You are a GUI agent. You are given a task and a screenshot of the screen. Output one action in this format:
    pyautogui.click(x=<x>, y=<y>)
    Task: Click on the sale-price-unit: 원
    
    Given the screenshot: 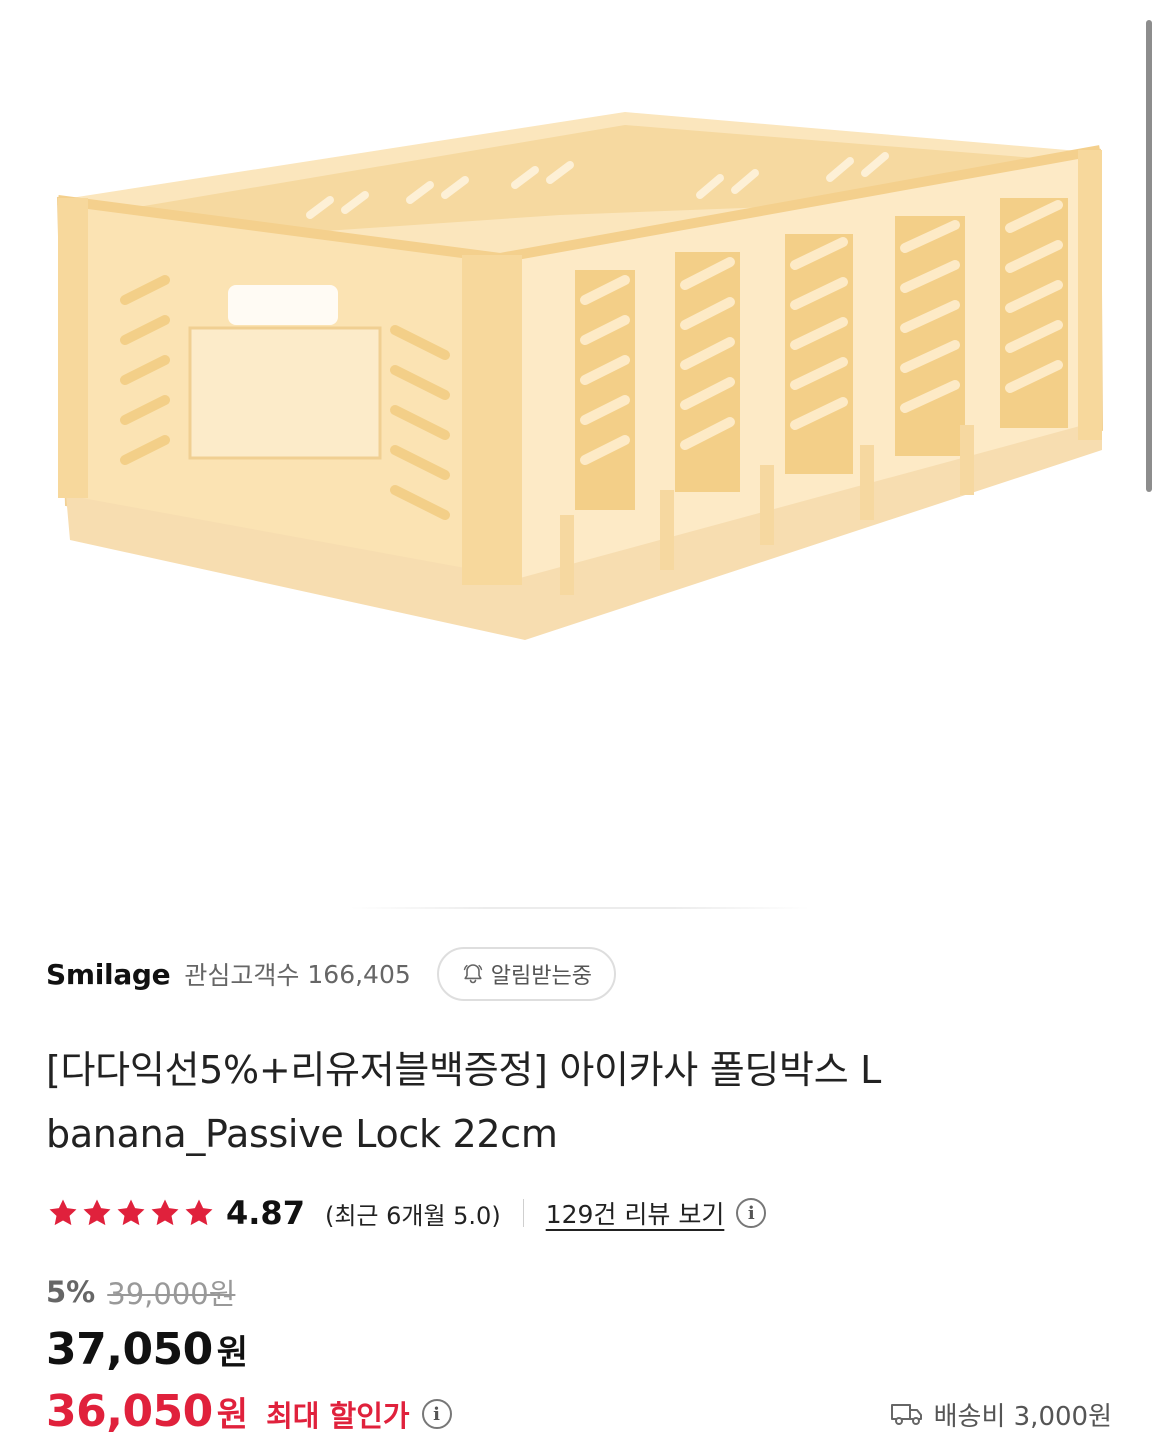 What is the action you would take?
    pyautogui.click(x=232, y=1353)
    